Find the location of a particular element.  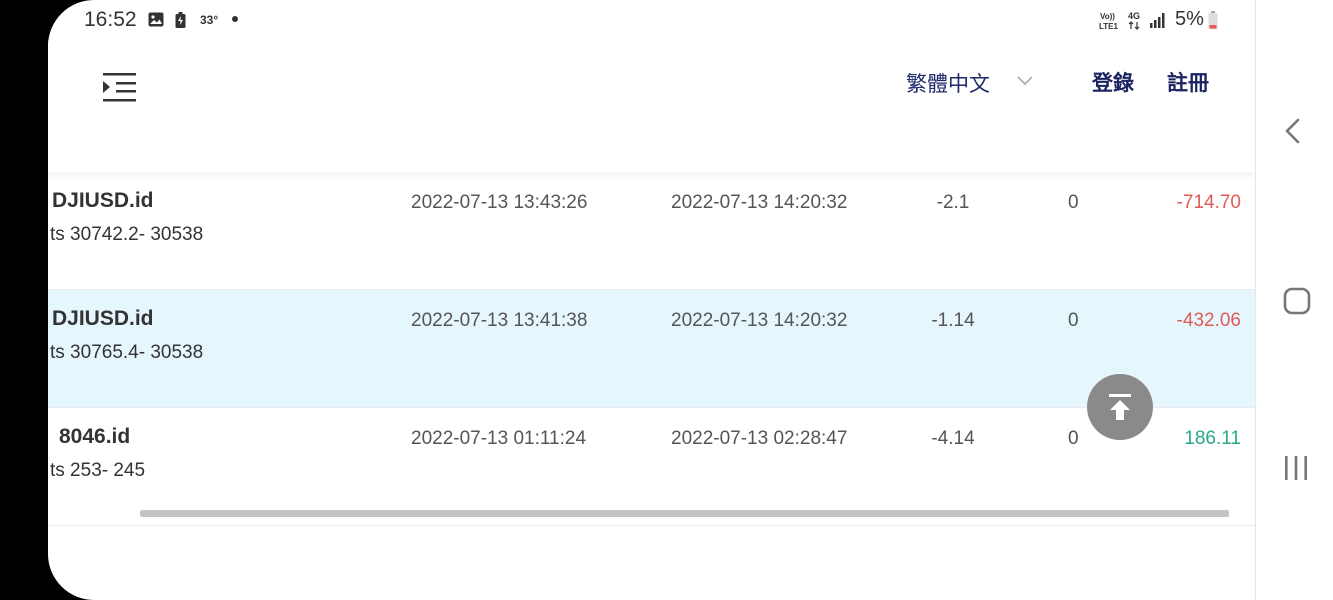

battery-icon is located at coordinates (1213, 23).